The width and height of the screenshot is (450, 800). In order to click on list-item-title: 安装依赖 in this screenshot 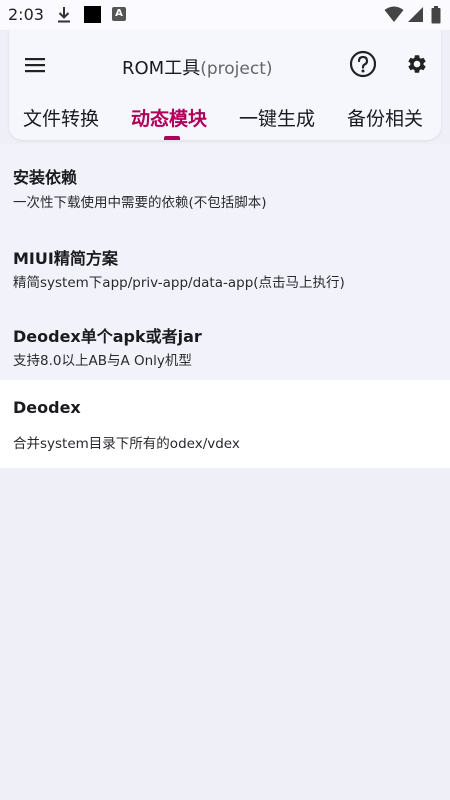, I will do `click(45, 177)`.